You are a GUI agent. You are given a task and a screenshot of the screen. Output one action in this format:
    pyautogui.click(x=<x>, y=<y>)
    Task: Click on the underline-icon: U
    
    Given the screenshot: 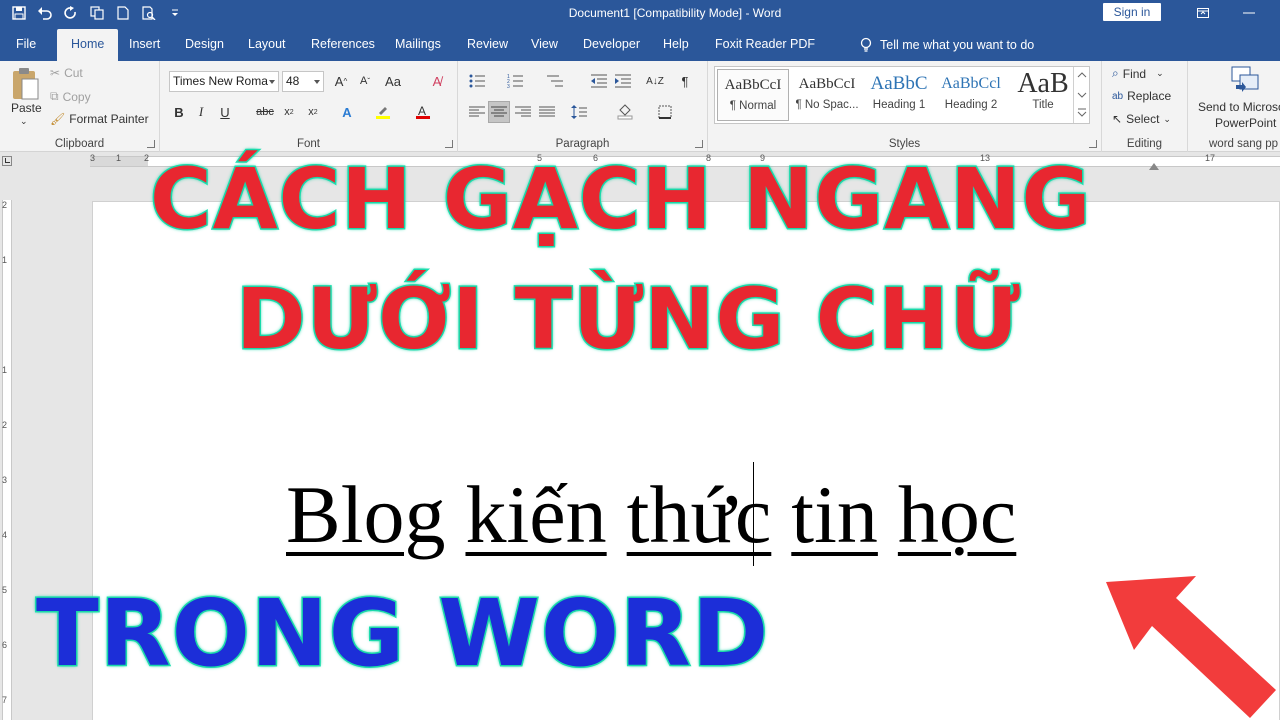 What is the action you would take?
    pyautogui.click(x=225, y=112)
    